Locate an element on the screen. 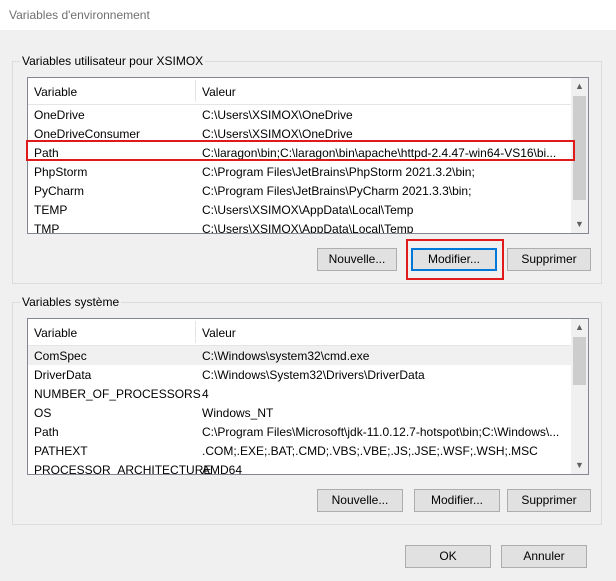 Image resolution: width=616 pixels, height=581 pixels. user-variables-group-label: Variables utilisateur pour XSIMOX is located at coordinates (113, 61).